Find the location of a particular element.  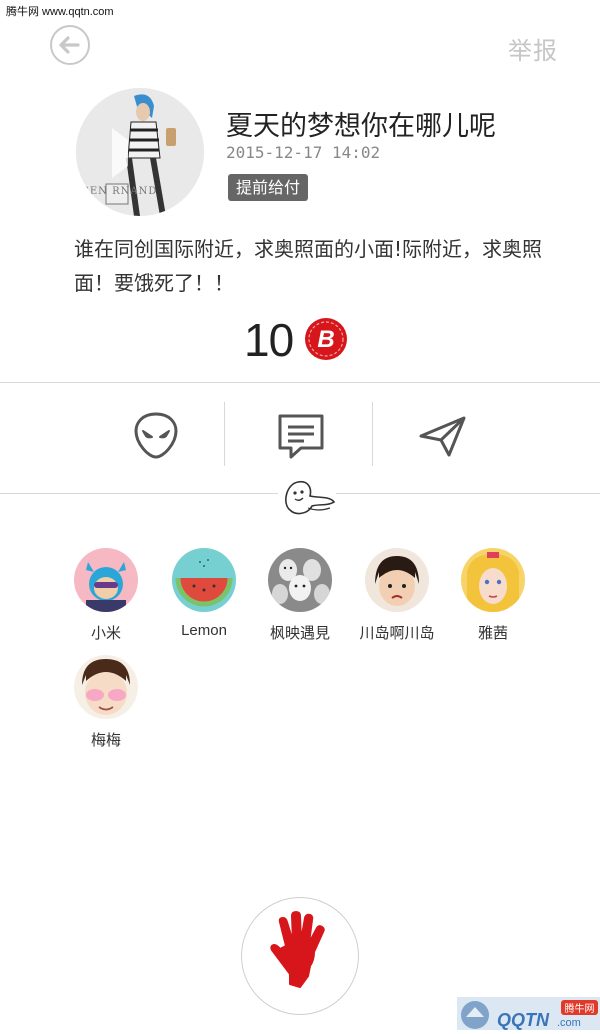

post-title: 夏天的梦想你在哪儿呢 is located at coordinates (361, 126).